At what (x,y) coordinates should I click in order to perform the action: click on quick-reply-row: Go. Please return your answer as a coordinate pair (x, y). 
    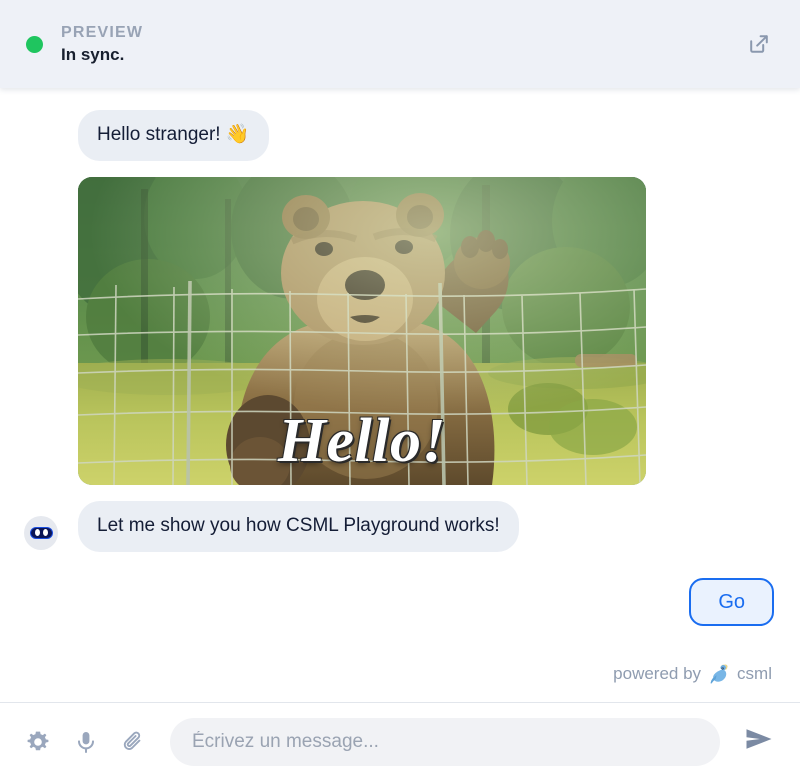
    Looking at the image, I should click on (400, 601).